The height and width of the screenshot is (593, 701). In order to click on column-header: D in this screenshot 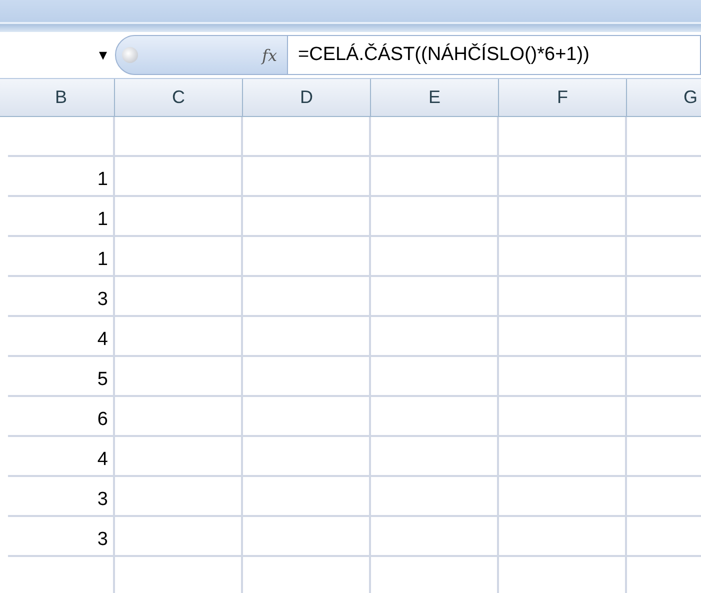, I will do `click(307, 98)`.